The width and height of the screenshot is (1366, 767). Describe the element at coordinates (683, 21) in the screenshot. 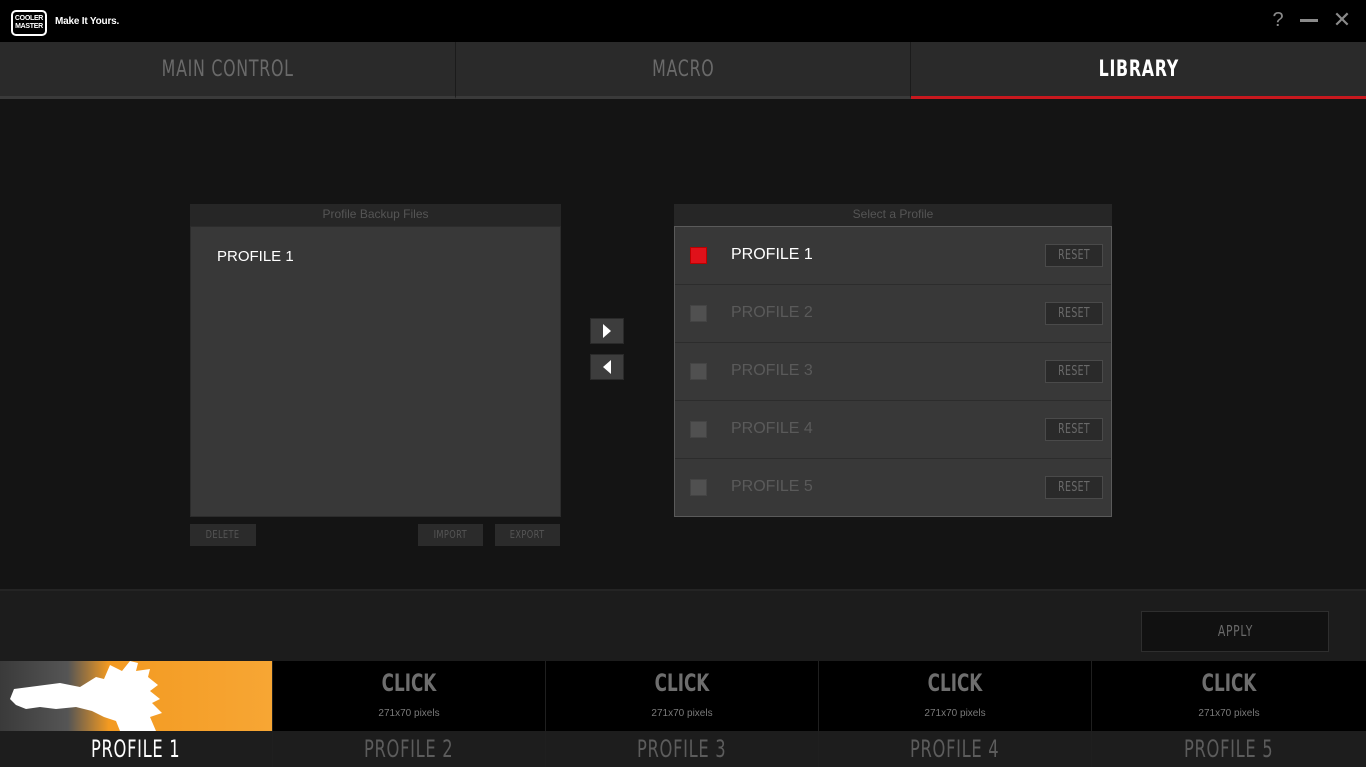

I see `title-bar: COOLER MASTER Make It Yours. ? ✕` at that location.